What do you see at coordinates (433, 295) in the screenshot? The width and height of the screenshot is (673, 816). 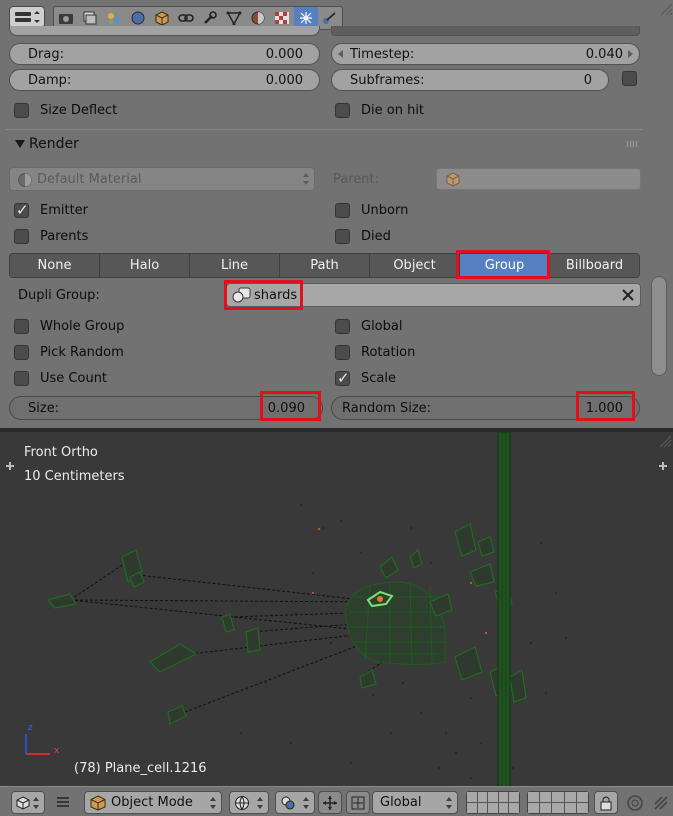 I see `dupli-group-field: shards` at bounding box center [433, 295].